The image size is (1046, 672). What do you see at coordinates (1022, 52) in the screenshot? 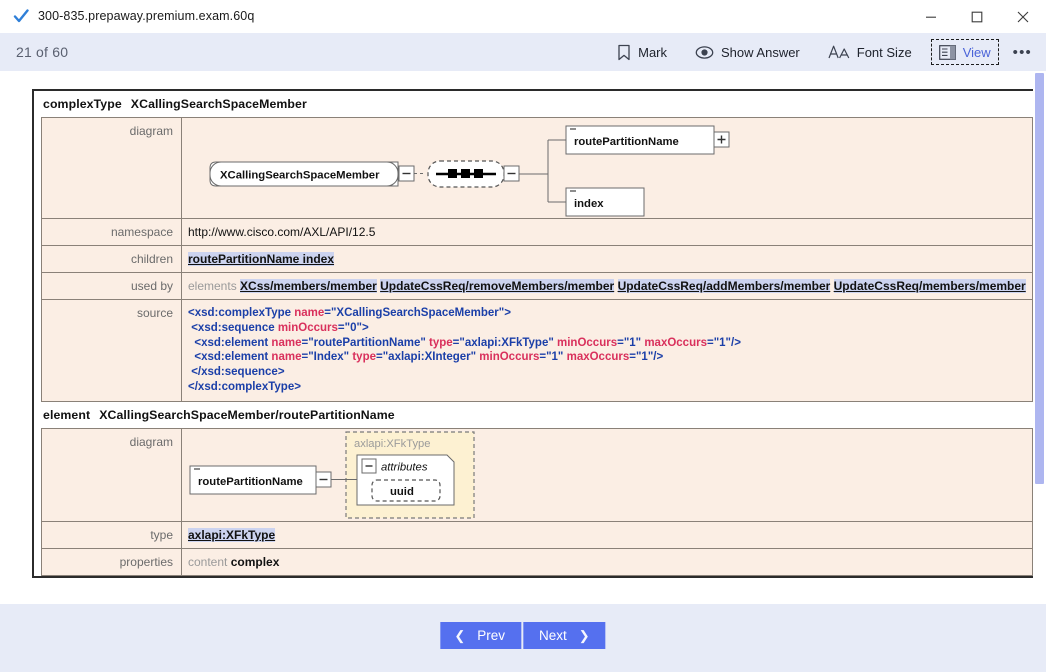
I see `more-options-button: •••` at bounding box center [1022, 52].